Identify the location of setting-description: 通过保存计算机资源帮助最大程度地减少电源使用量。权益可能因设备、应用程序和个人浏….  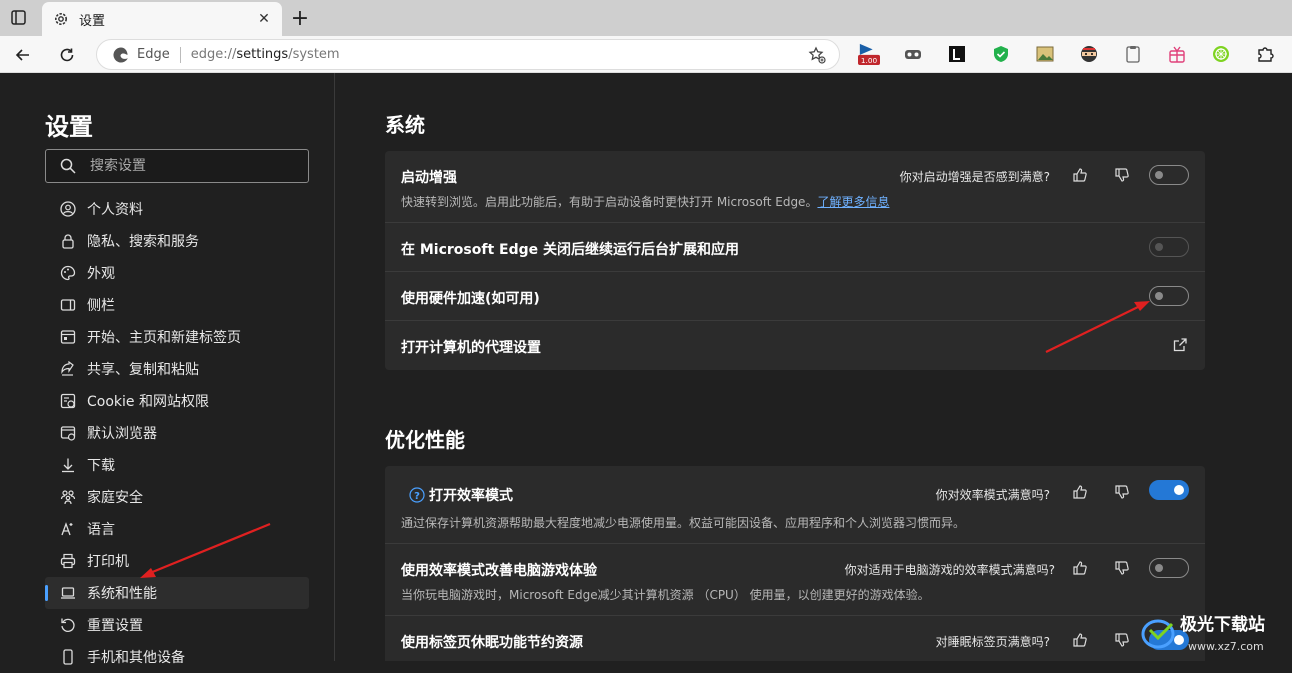
(683, 523).